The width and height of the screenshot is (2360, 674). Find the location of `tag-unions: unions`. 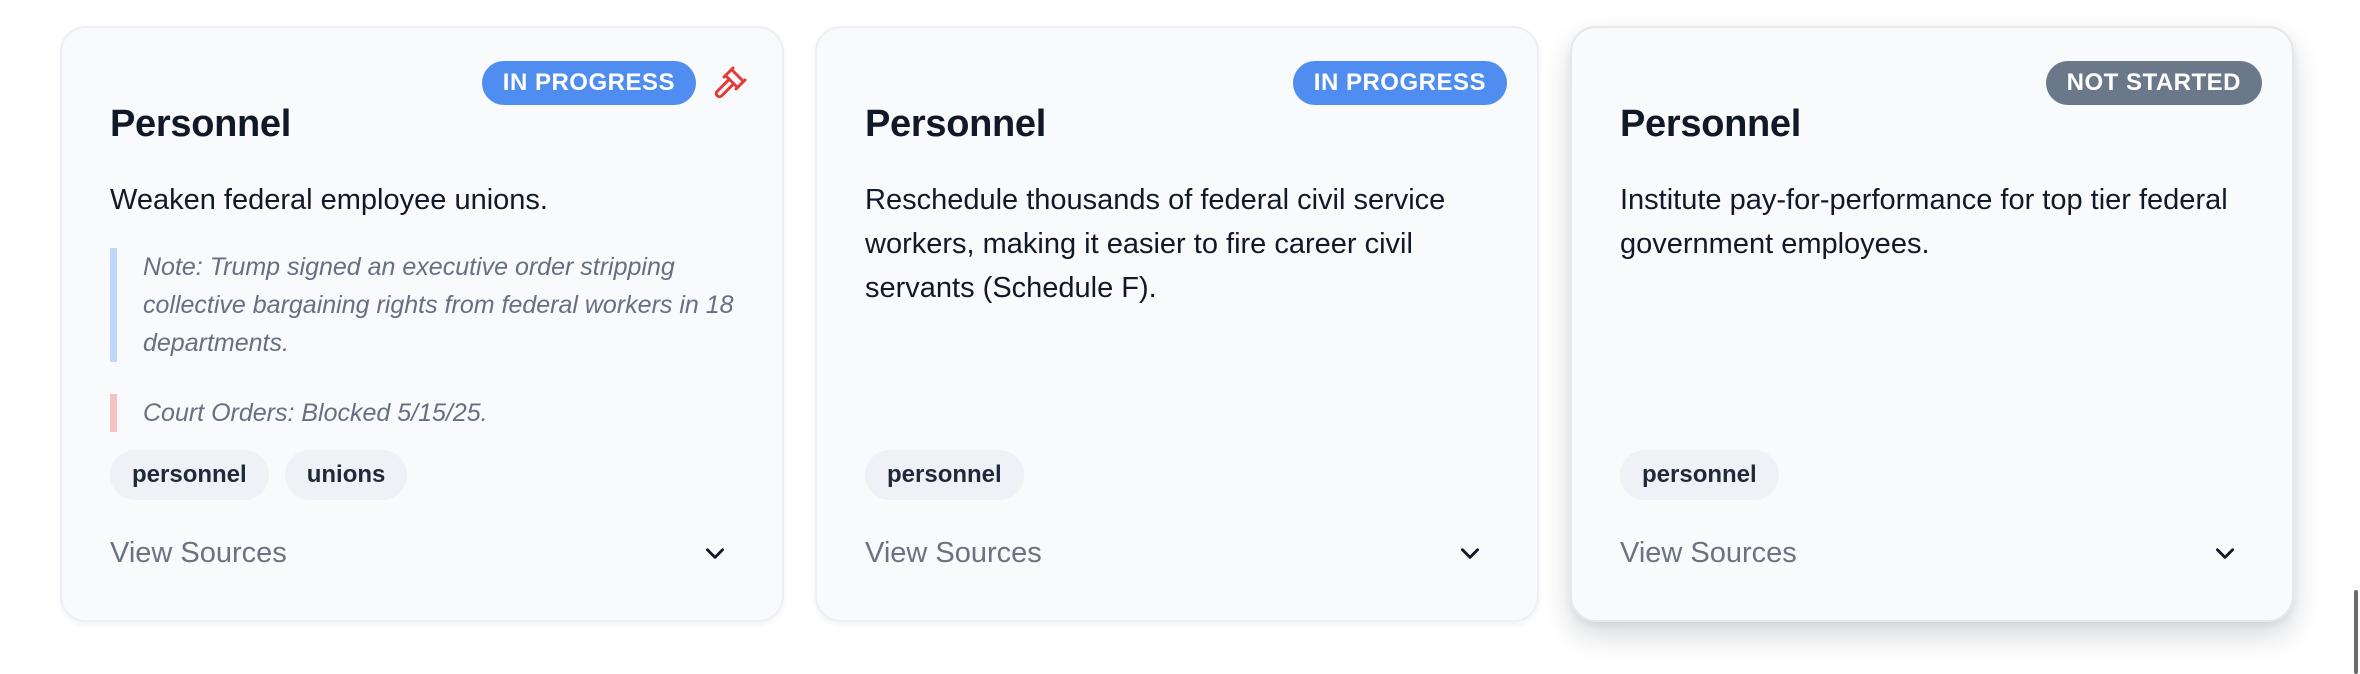

tag-unions: unions is located at coordinates (346, 475).